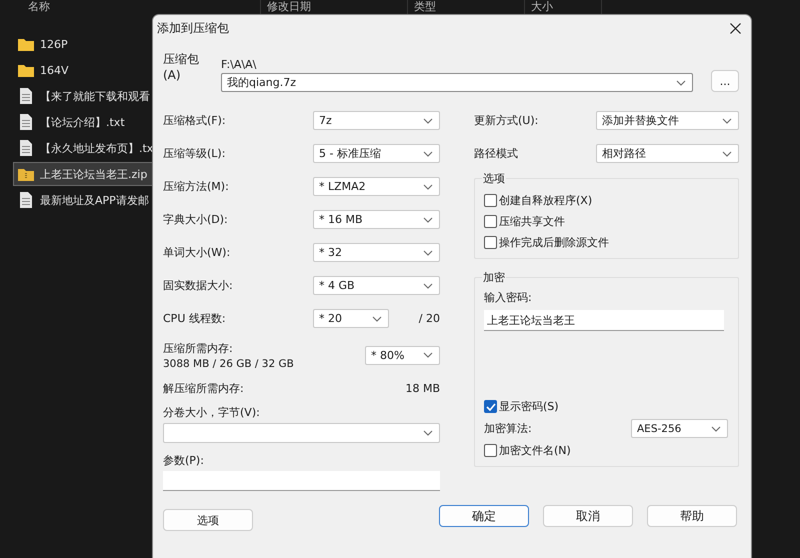  I want to click on file-name: 【来了就能下载和观看, so click(95, 96).